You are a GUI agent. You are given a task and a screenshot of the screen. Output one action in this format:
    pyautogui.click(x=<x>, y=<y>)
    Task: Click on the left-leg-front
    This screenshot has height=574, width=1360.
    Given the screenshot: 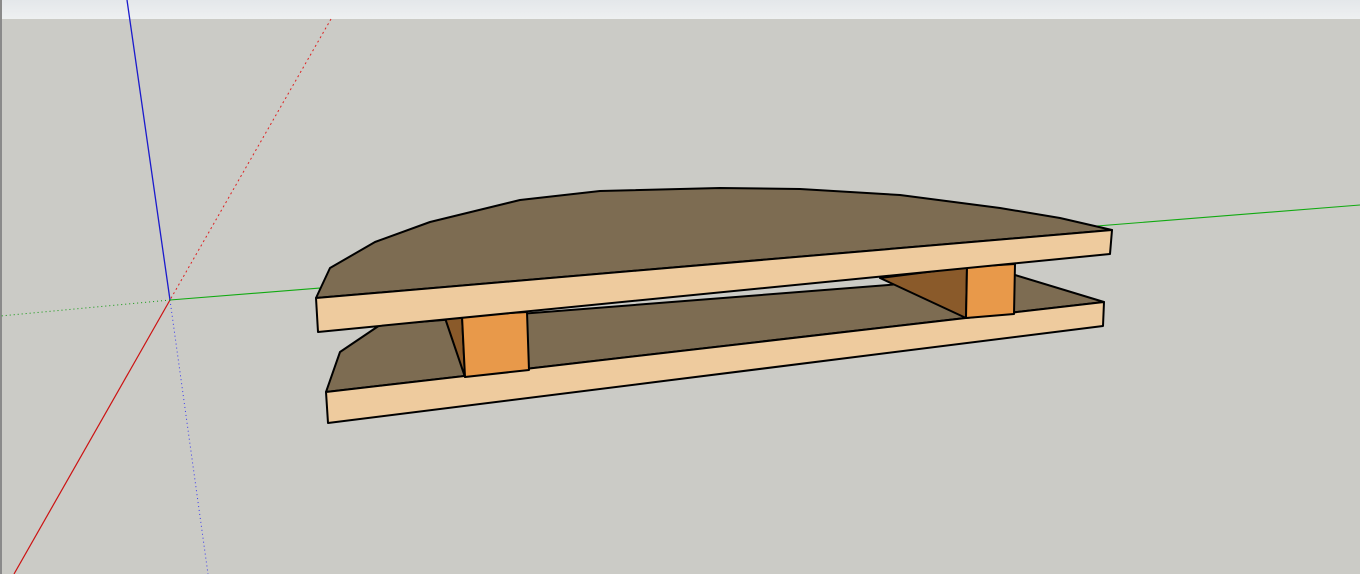 What is the action you would take?
    pyautogui.click(x=495, y=344)
    